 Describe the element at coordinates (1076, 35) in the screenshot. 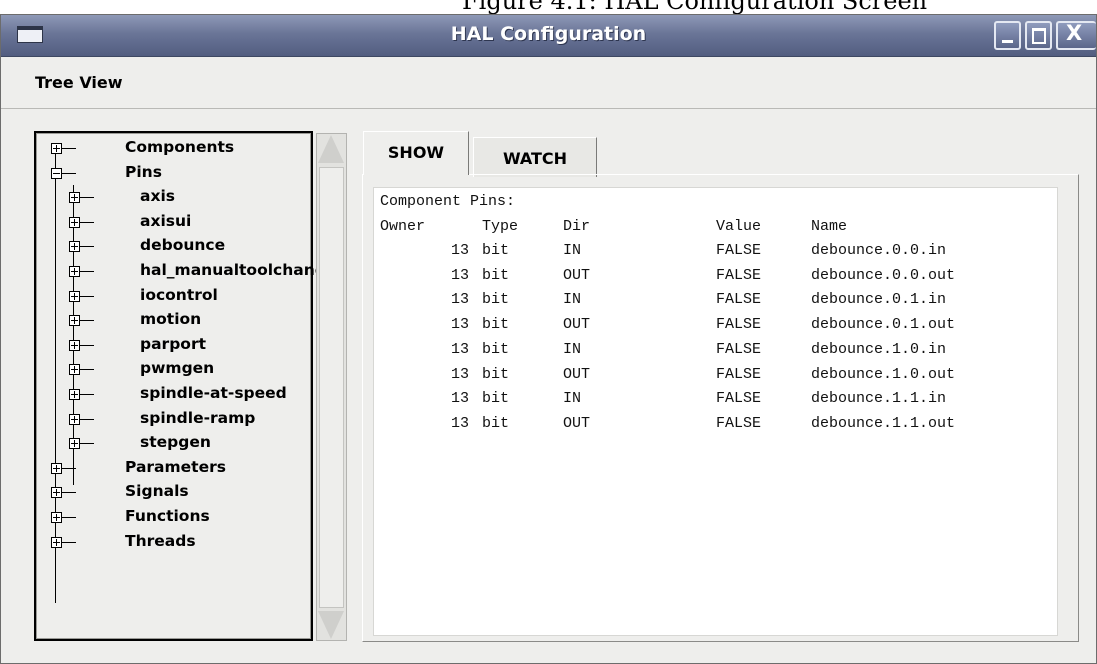

I see `close-button: X` at that location.